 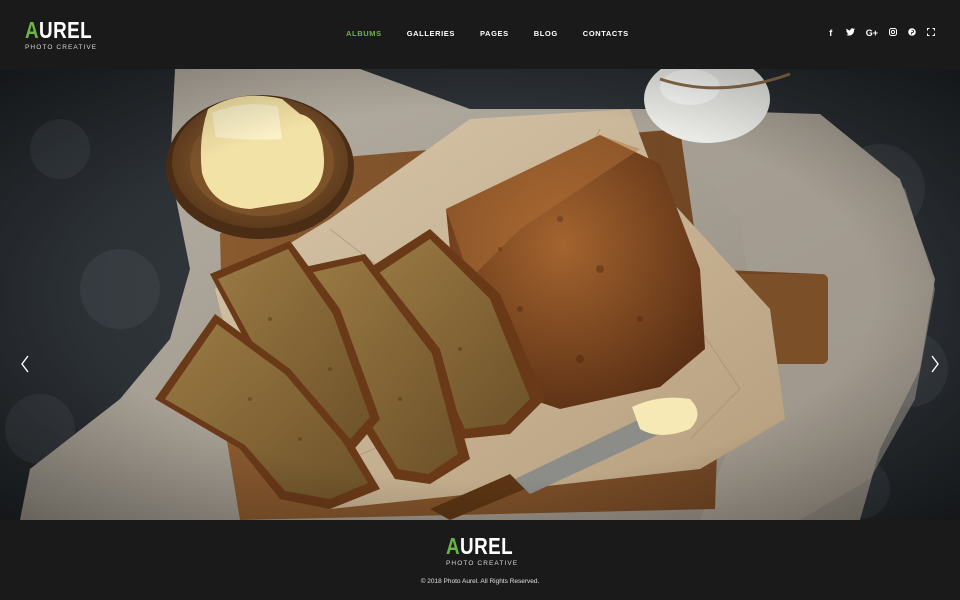 I want to click on instagram-icon, so click(x=893, y=33).